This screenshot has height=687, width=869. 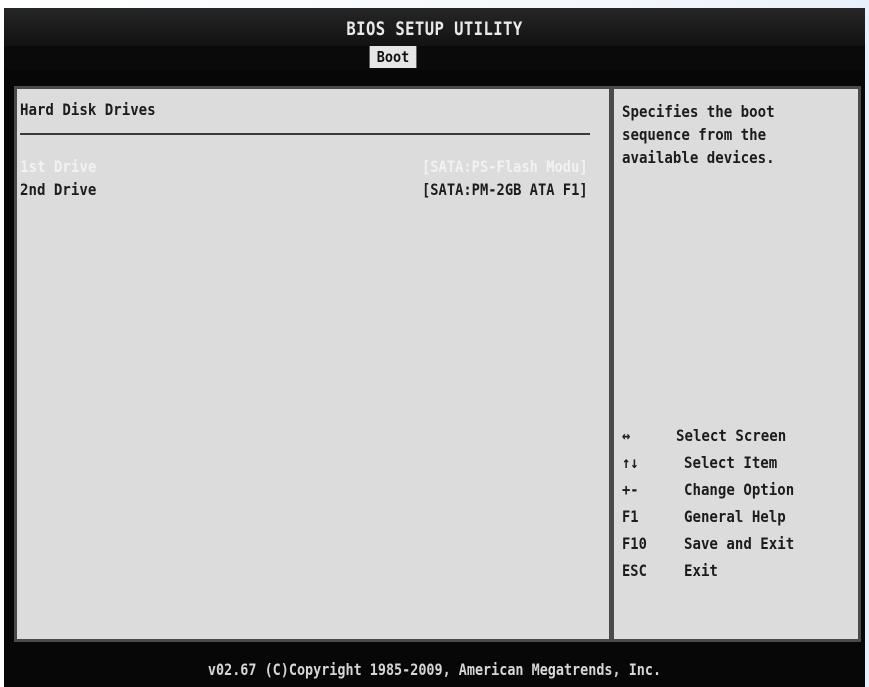 What do you see at coordinates (694, 134) in the screenshot?
I see `help-line: sequence from the` at bounding box center [694, 134].